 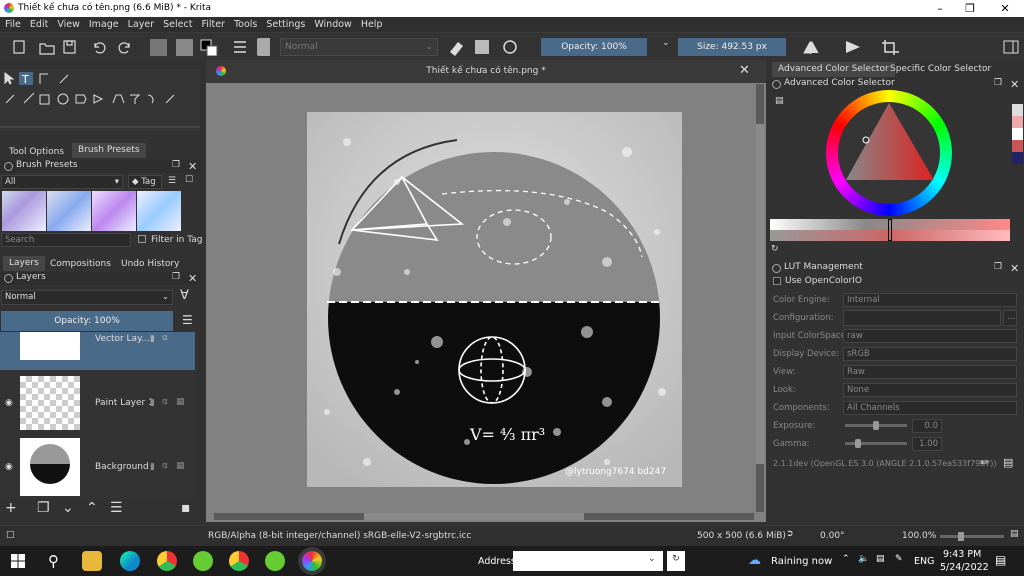 I want to click on menu-image: Image, so click(x=103, y=23).